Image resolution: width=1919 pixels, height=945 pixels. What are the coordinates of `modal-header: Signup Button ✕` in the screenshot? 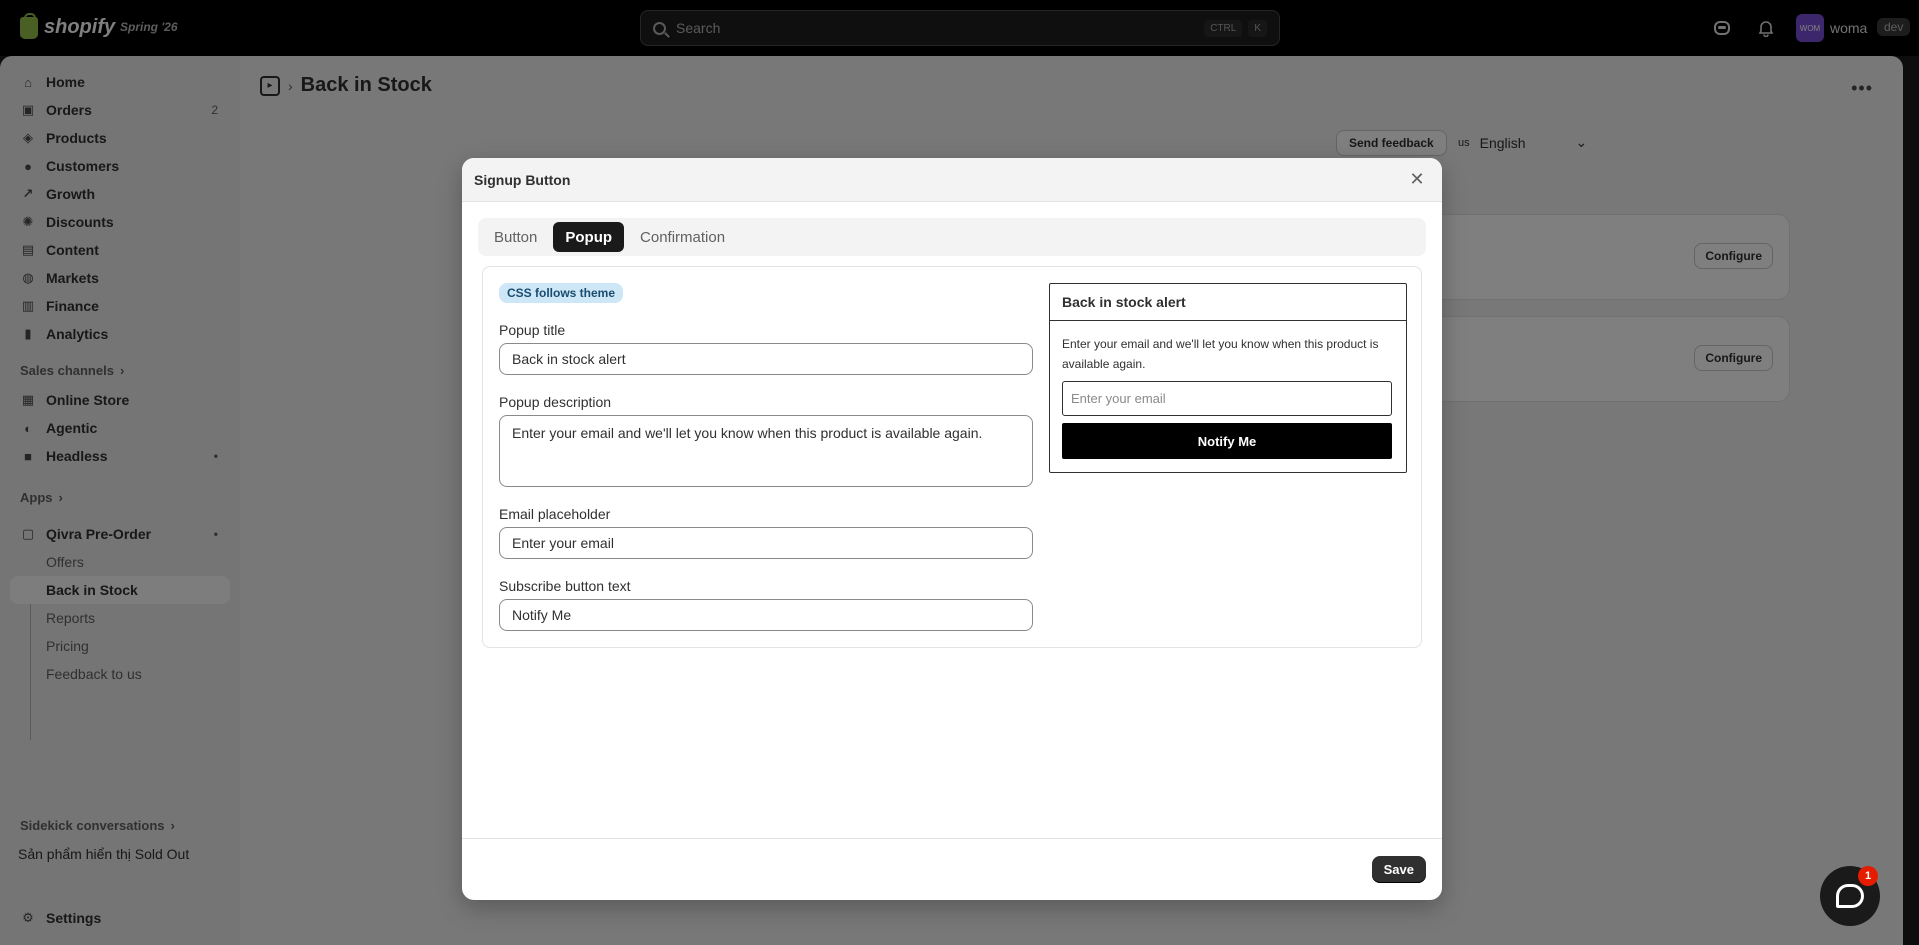 It's located at (952, 180).